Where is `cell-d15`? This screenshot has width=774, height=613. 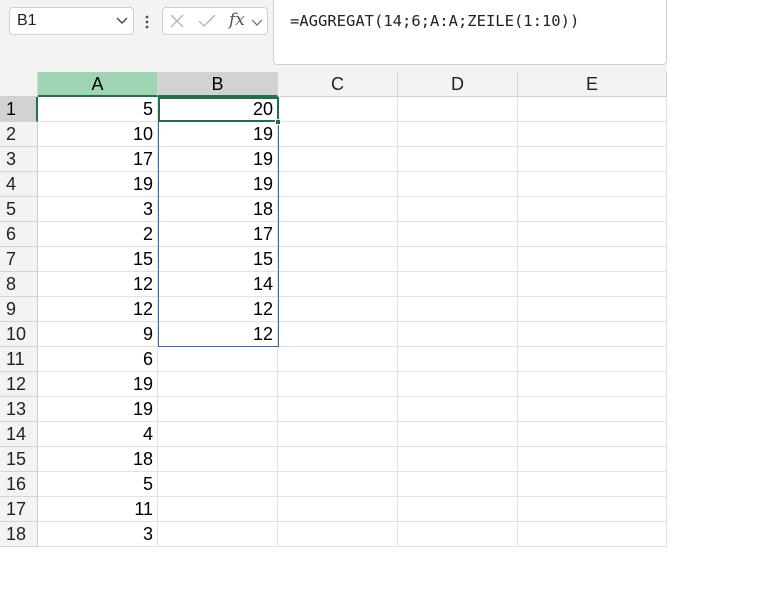
cell-d15 is located at coordinates (458, 459).